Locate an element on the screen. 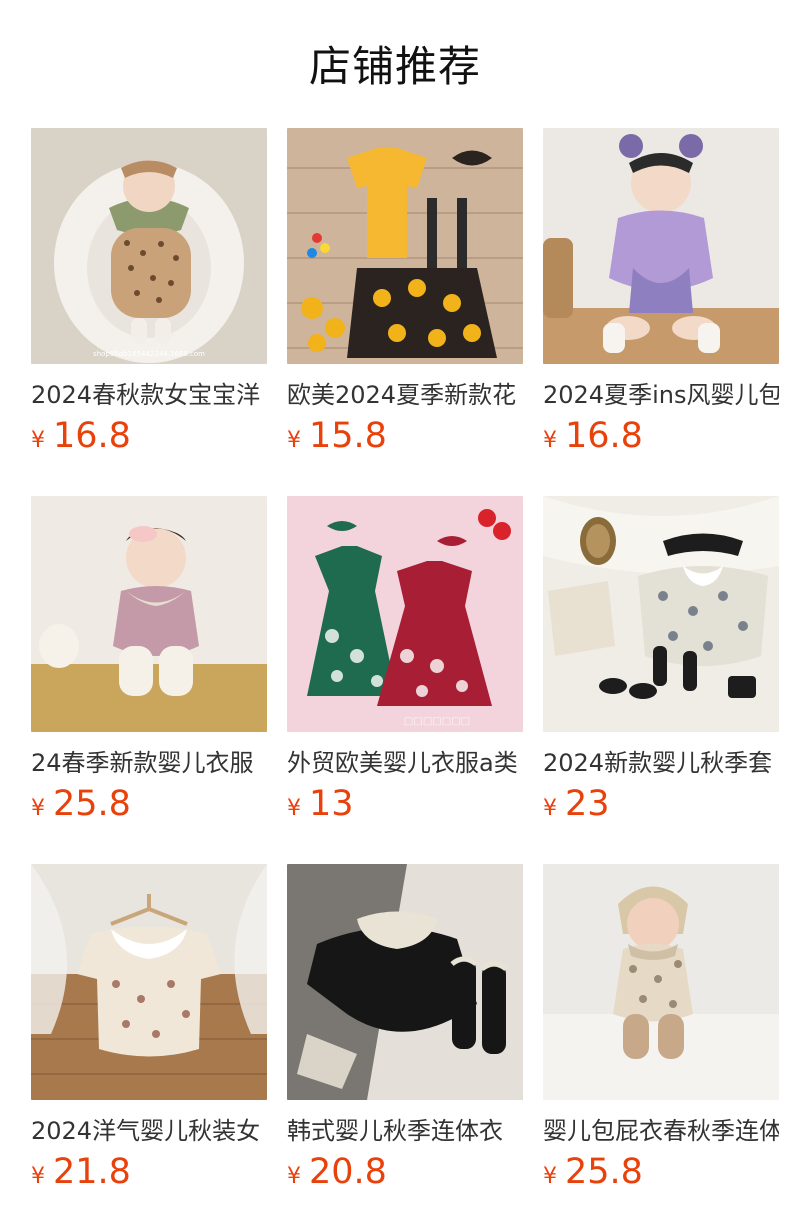 The height and width of the screenshot is (1232, 790). green-red-dresses-photo: □□□□□□□ is located at coordinates (405, 614).